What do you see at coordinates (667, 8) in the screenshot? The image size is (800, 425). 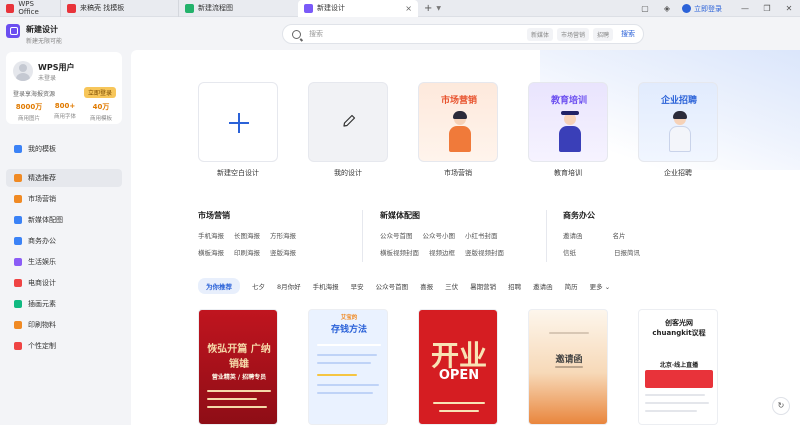 I see `skin-icon: ◈` at bounding box center [667, 8].